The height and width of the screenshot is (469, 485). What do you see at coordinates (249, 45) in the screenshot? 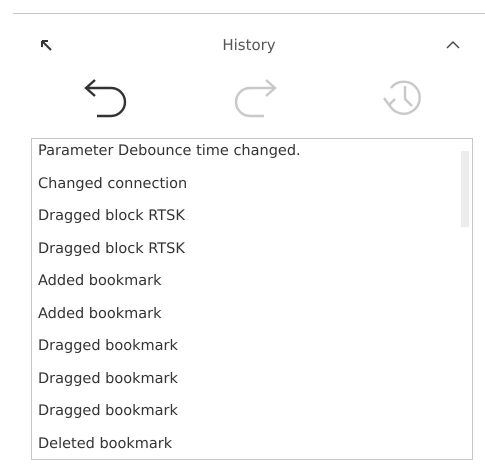
I see `panel-title: History` at bounding box center [249, 45].